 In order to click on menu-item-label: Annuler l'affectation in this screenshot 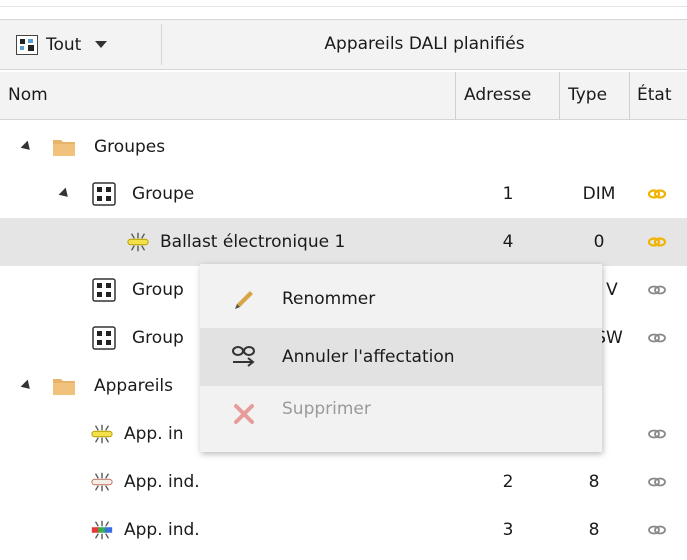, I will do `click(368, 357)`.